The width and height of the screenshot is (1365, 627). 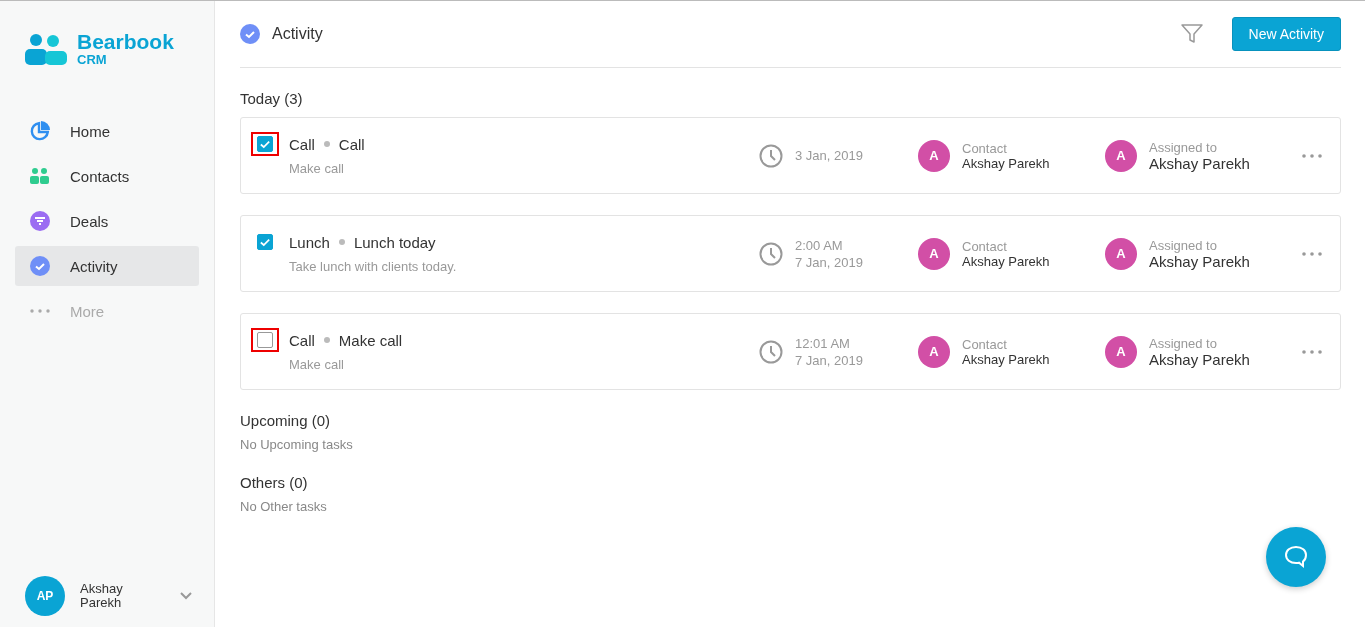 I want to click on brand-name: Bearbook, so click(x=125, y=42).